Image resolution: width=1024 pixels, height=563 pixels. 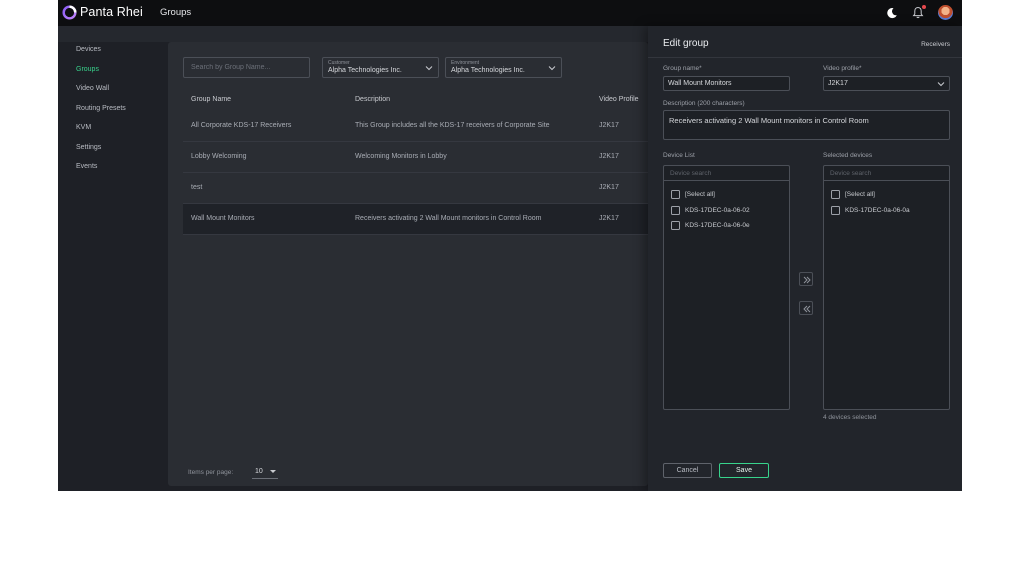 What do you see at coordinates (401, 156) in the screenshot?
I see `description-cell: Welcoming Monitors in Lobby` at bounding box center [401, 156].